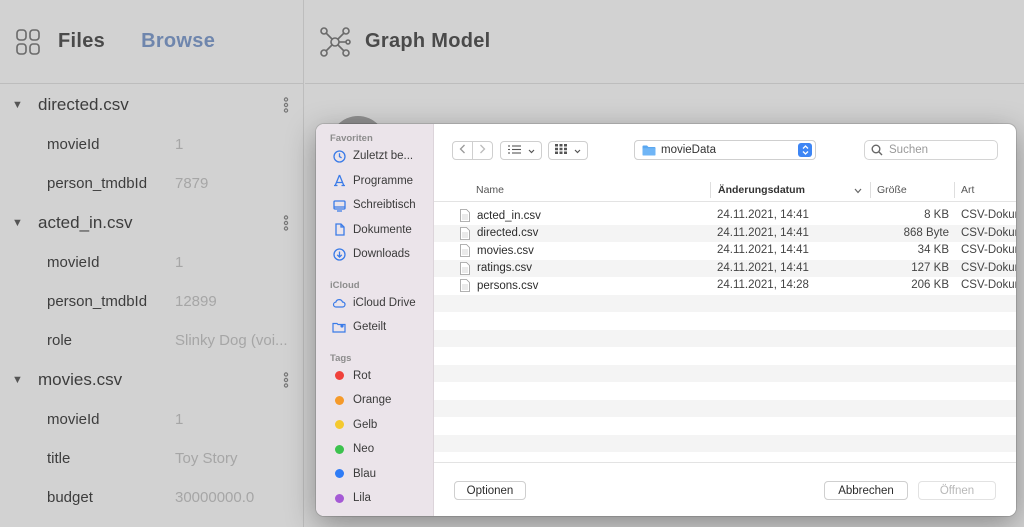 The height and width of the screenshot is (527, 1024). What do you see at coordinates (933, 250) in the screenshot?
I see `file-size: 34 KB` at bounding box center [933, 250].